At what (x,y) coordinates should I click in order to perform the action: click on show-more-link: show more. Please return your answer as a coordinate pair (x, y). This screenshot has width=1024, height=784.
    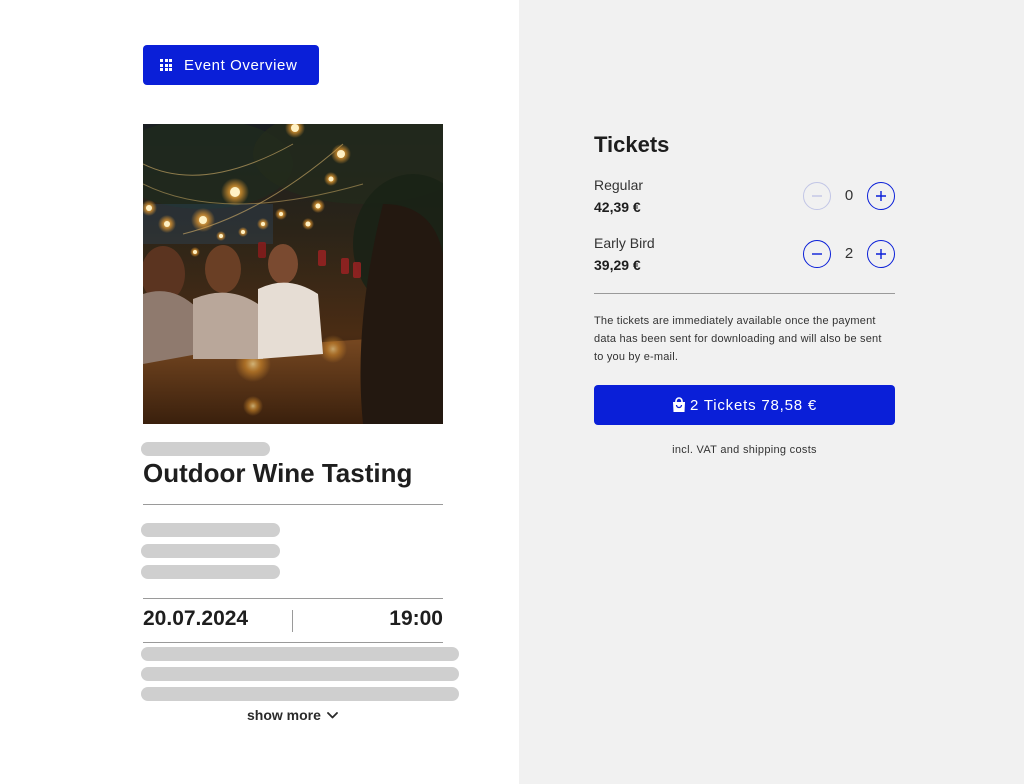
    Looking at the image, I should click on (292, 715).